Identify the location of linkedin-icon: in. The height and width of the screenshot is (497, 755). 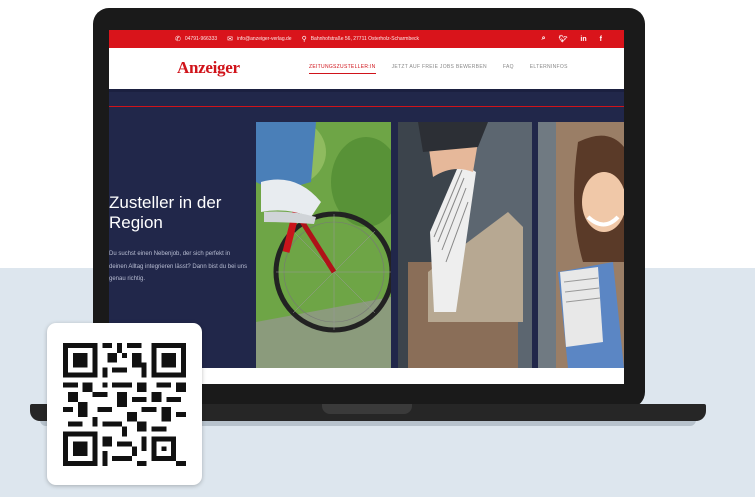
(583, 39).